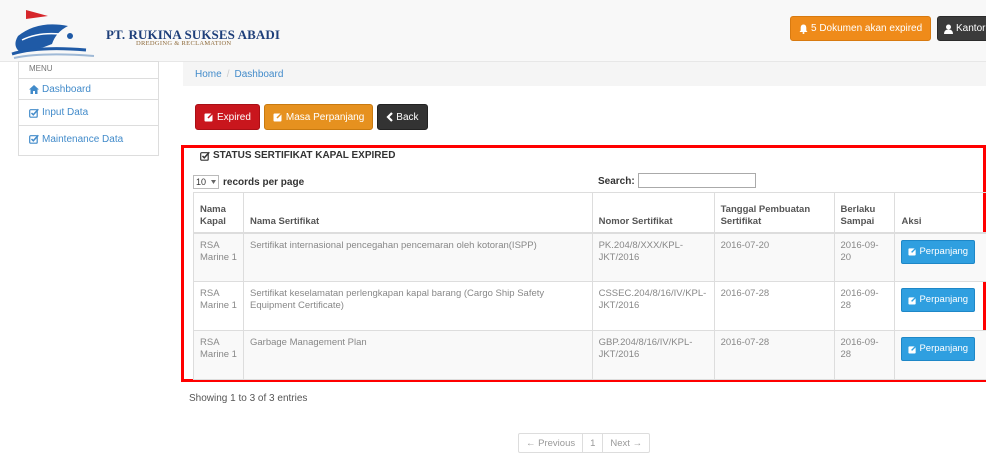 The image size is (986, 453). Describe the element at coordinates (697, 180) in the screenshot. I see `search-input` at that location.